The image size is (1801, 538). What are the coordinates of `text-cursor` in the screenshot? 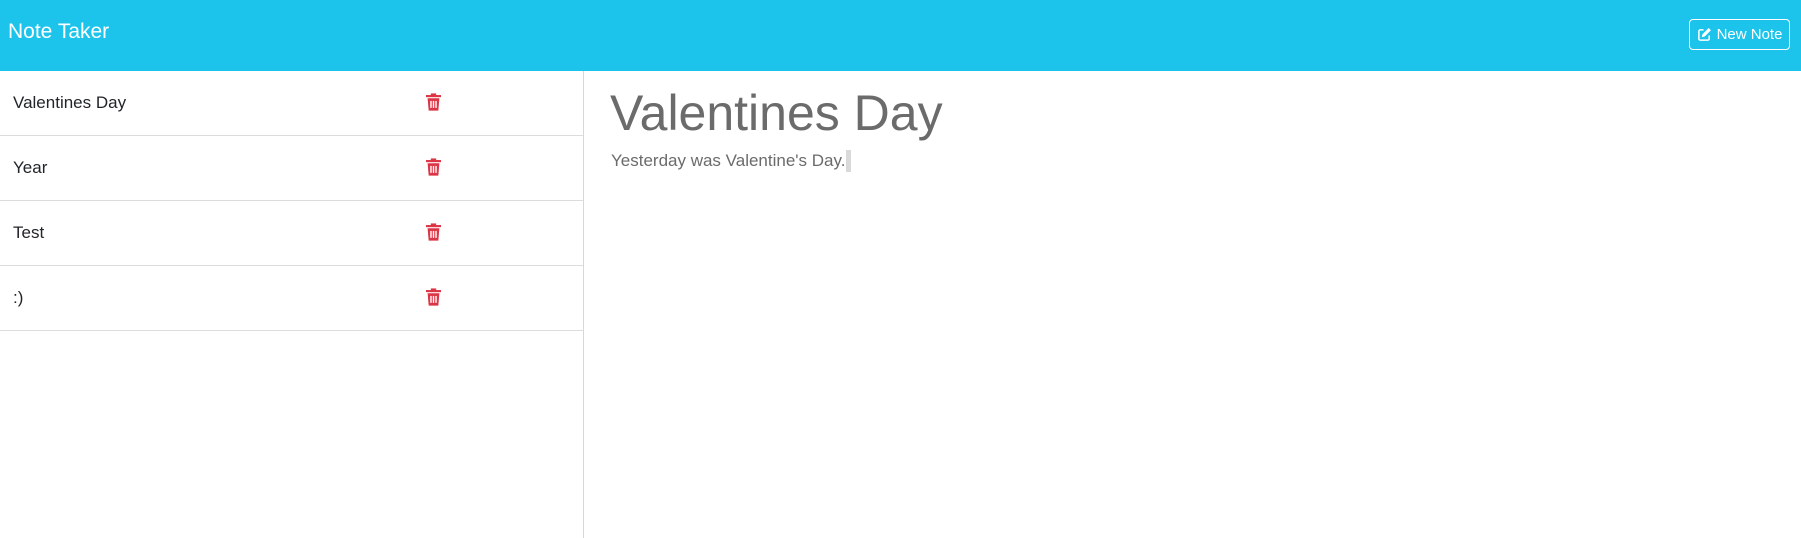 It's located at (849, 161).